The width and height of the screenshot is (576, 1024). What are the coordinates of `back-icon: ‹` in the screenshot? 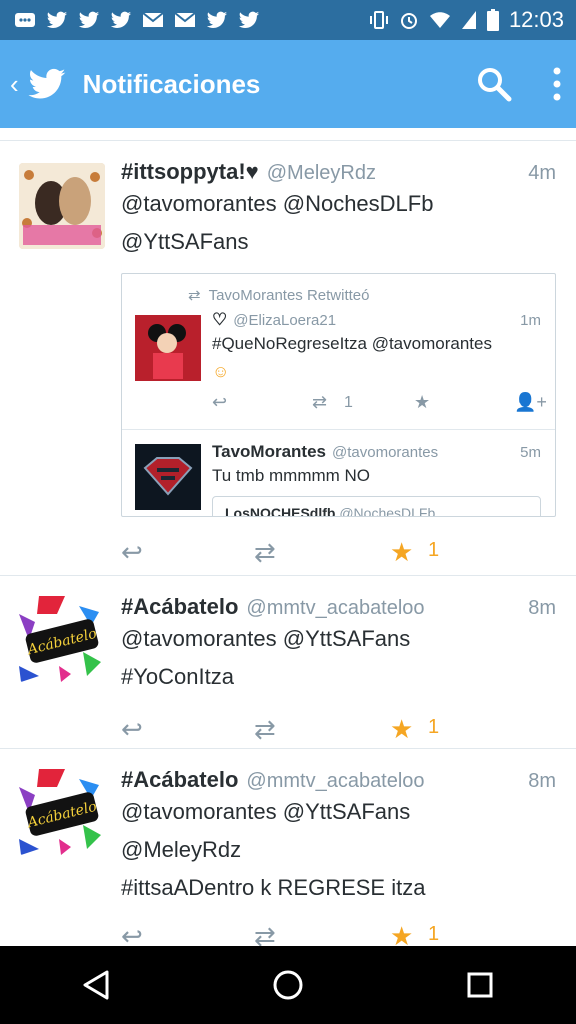 It's located at (14, 84).